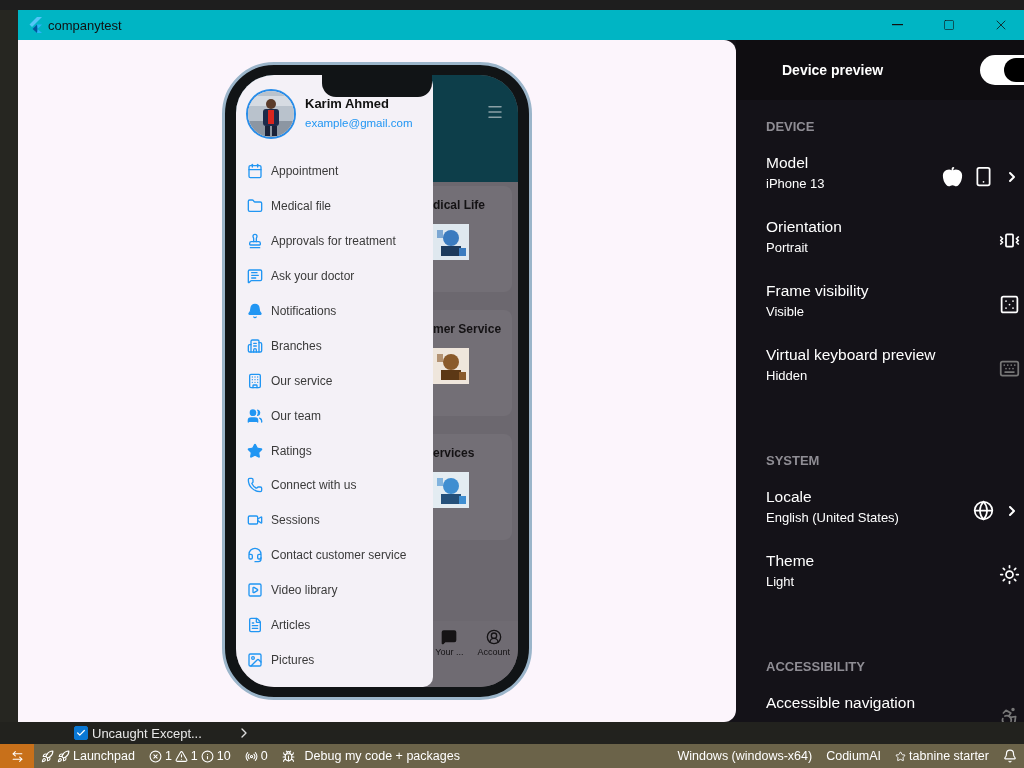  Describe the element at coordinates (1002, 70) in the screenshot. I see `preview-toggle` at that location.